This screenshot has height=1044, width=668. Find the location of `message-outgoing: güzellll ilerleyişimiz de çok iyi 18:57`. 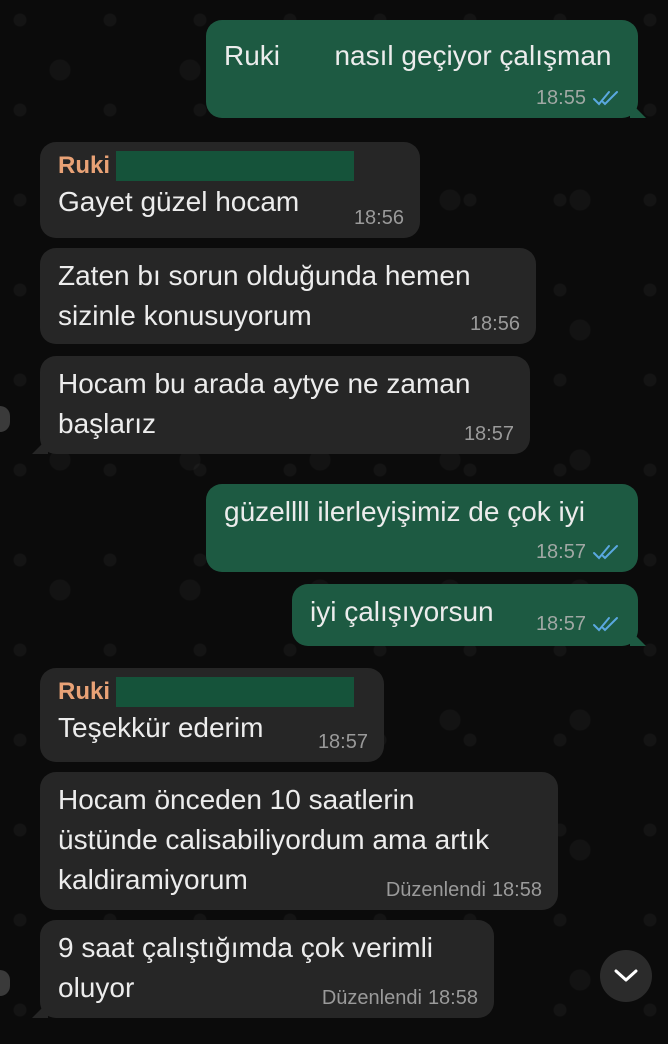

message-outgoing: güzellll ilerleyişimiz de çok iyi 18:57 is located at coordinates (422, 528).